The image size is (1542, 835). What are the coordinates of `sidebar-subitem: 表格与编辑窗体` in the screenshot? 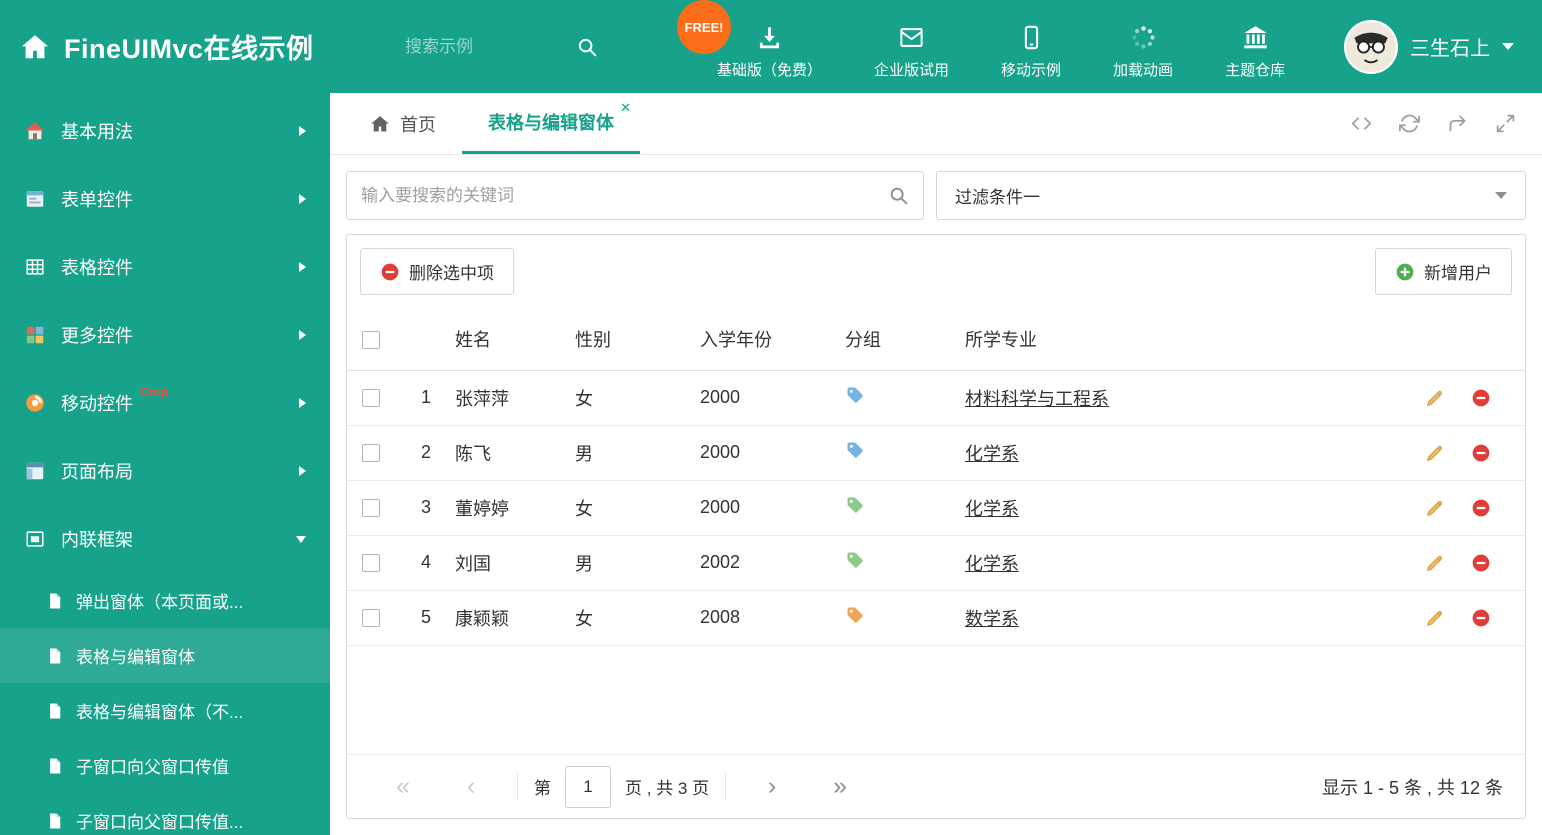 It's located at (165, 655).